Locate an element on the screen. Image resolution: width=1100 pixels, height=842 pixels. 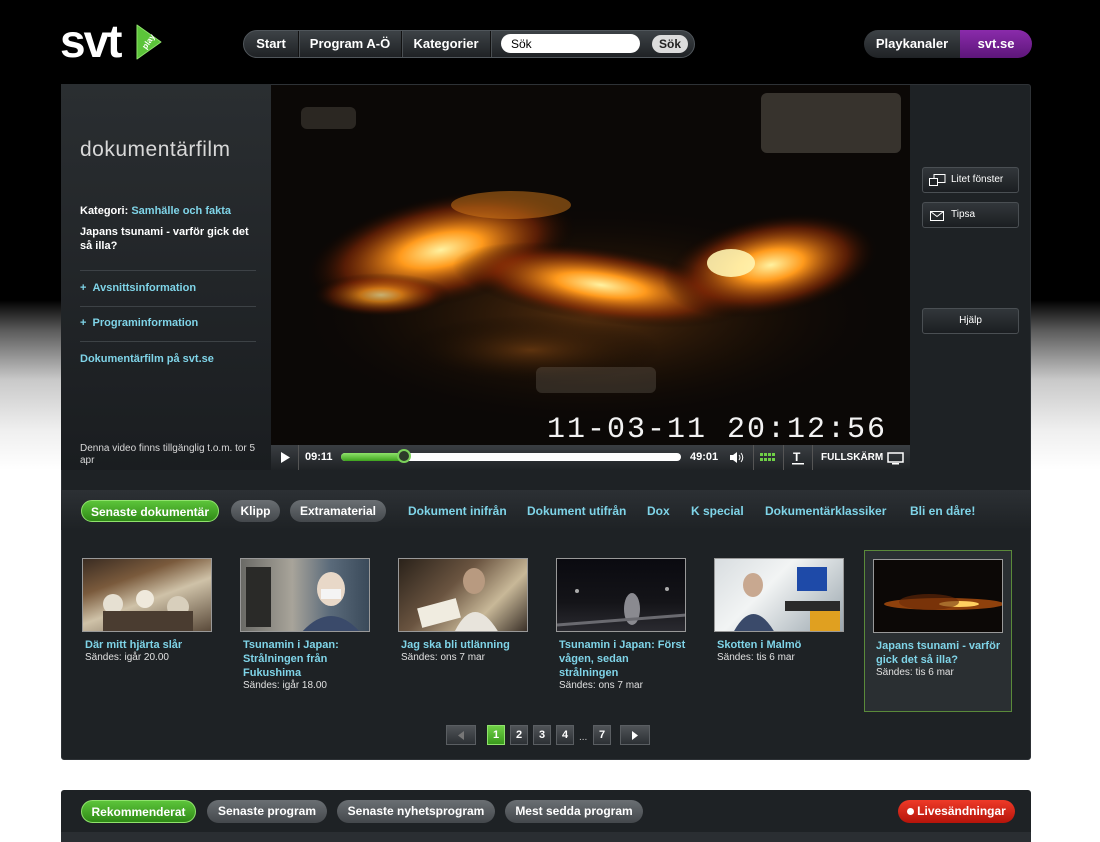
duration: 49:01 is located at coordinates (704, 457).